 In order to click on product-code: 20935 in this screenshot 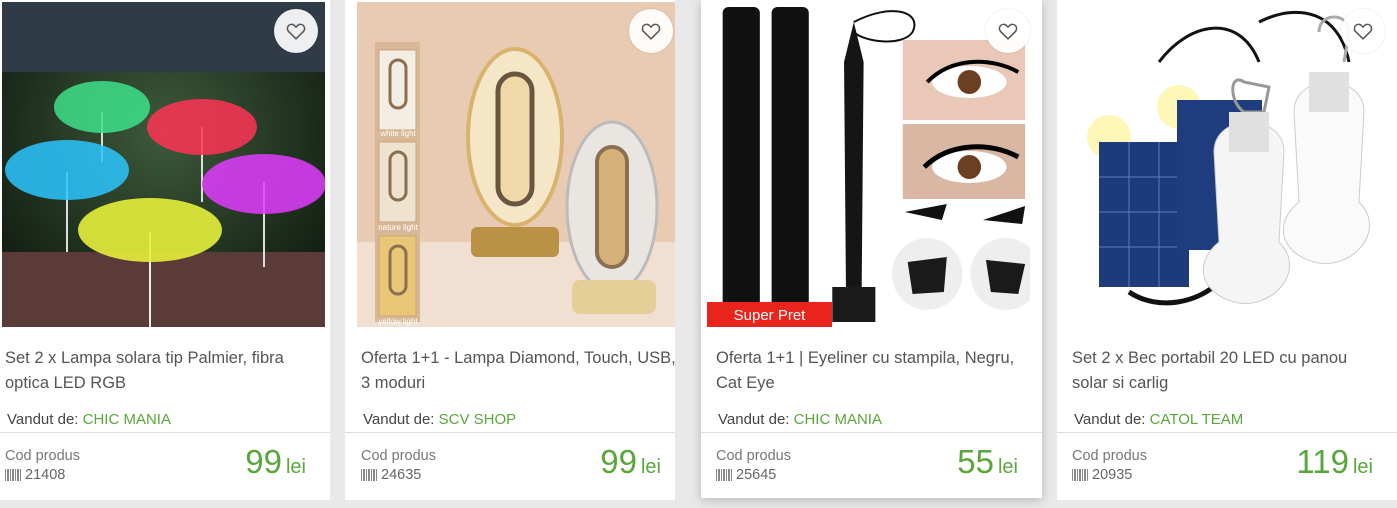, I will do `click(1102, 475)`.